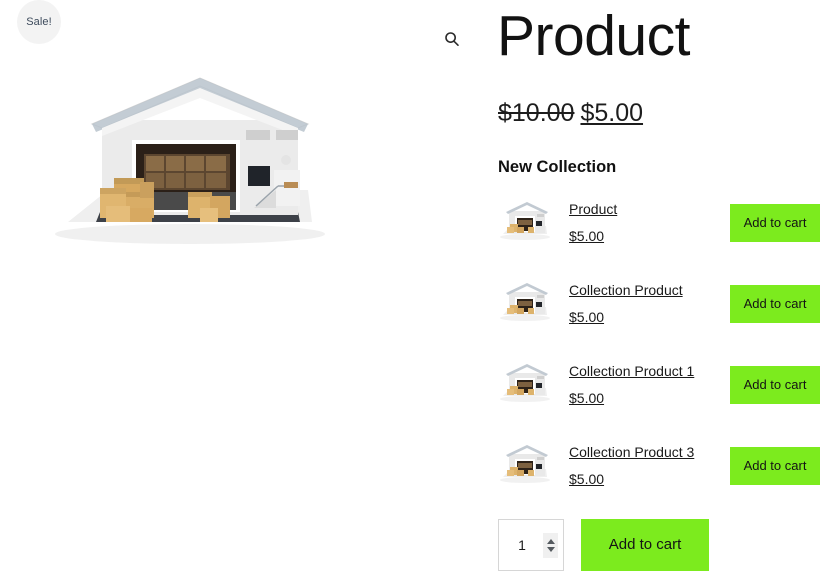 The height and width of the screenshot is (581, 820). I want to click on product-link: Collection Product 1, so click(631, 372).